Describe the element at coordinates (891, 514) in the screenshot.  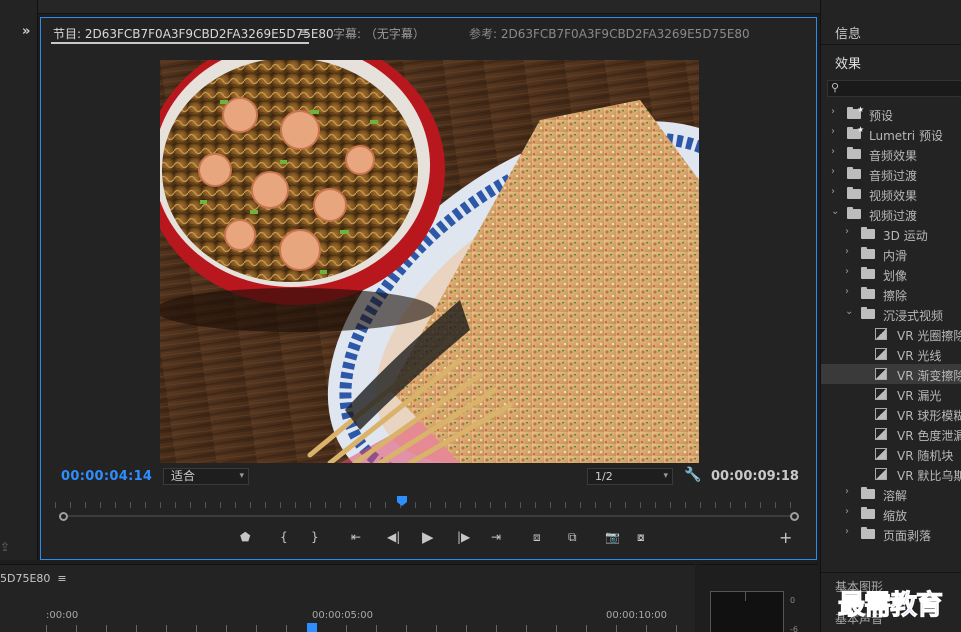
I see `effect-folder: › 缩放` at that location.